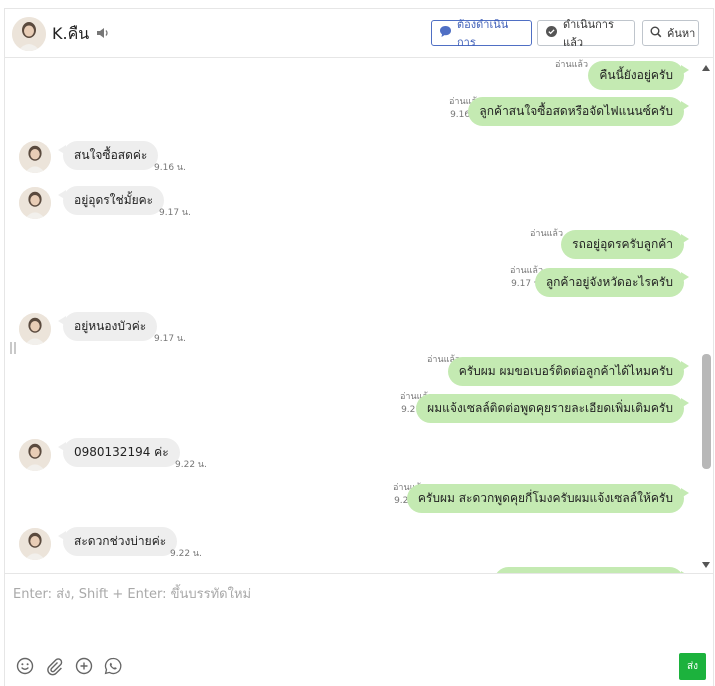  Describe the element at coordinates (13, 348) in the screenshot. I see `resize-handle` at that location.